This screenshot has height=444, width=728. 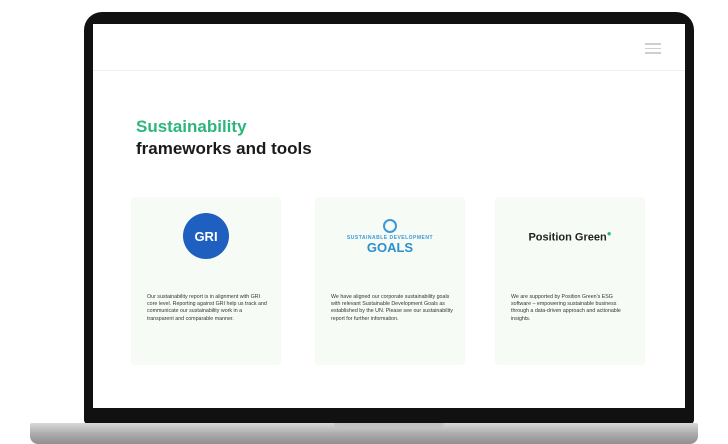 I want to click on hamburger-menu-icon, so click(x=653, y=48).